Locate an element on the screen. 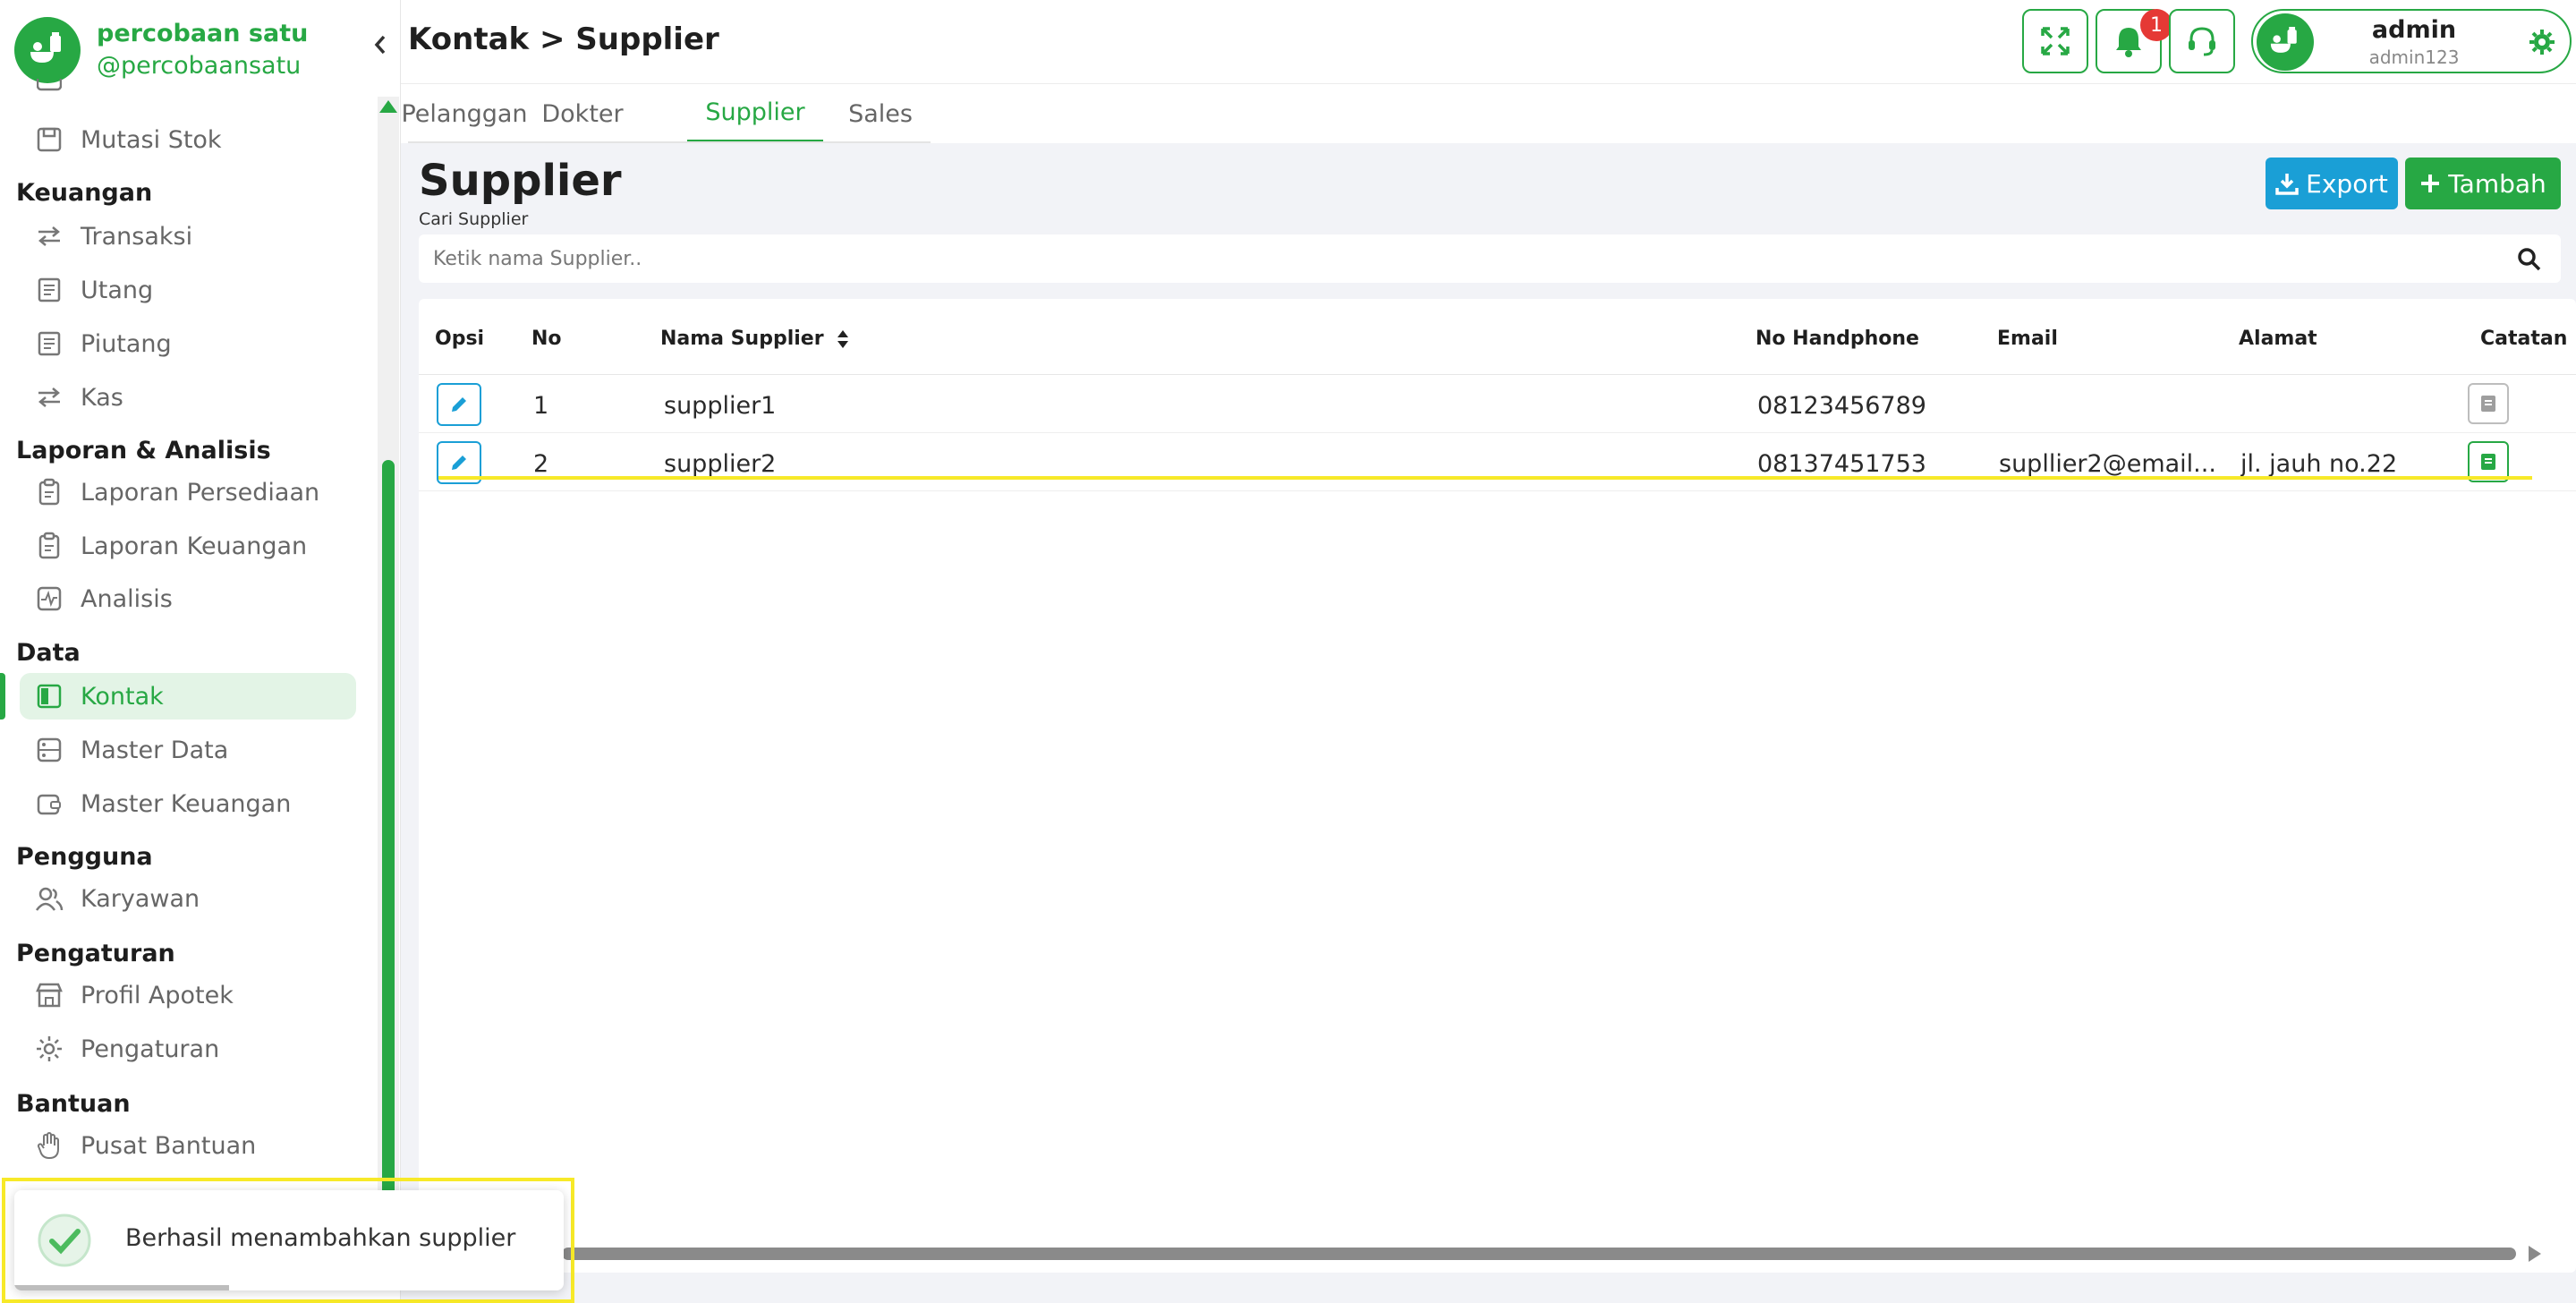  sidebar-item-kontak: Kontak is located at coordinates (188, 696).